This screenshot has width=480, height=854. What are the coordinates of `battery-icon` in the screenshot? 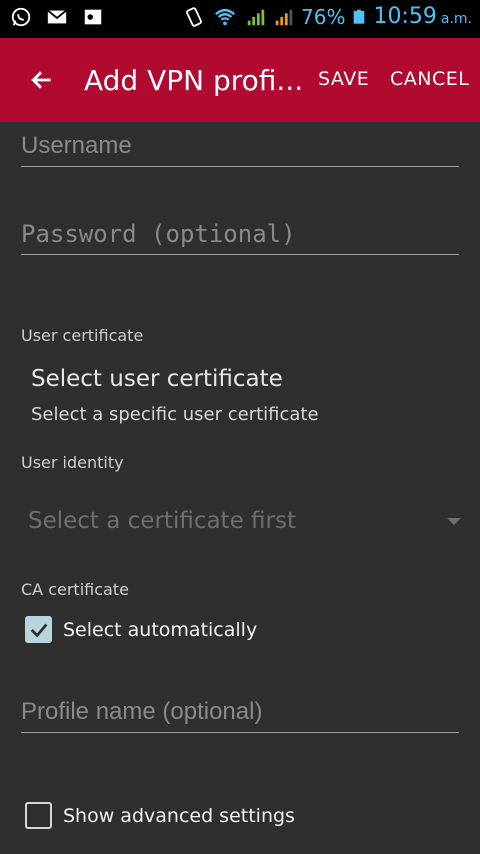 It's located at (359, 16).